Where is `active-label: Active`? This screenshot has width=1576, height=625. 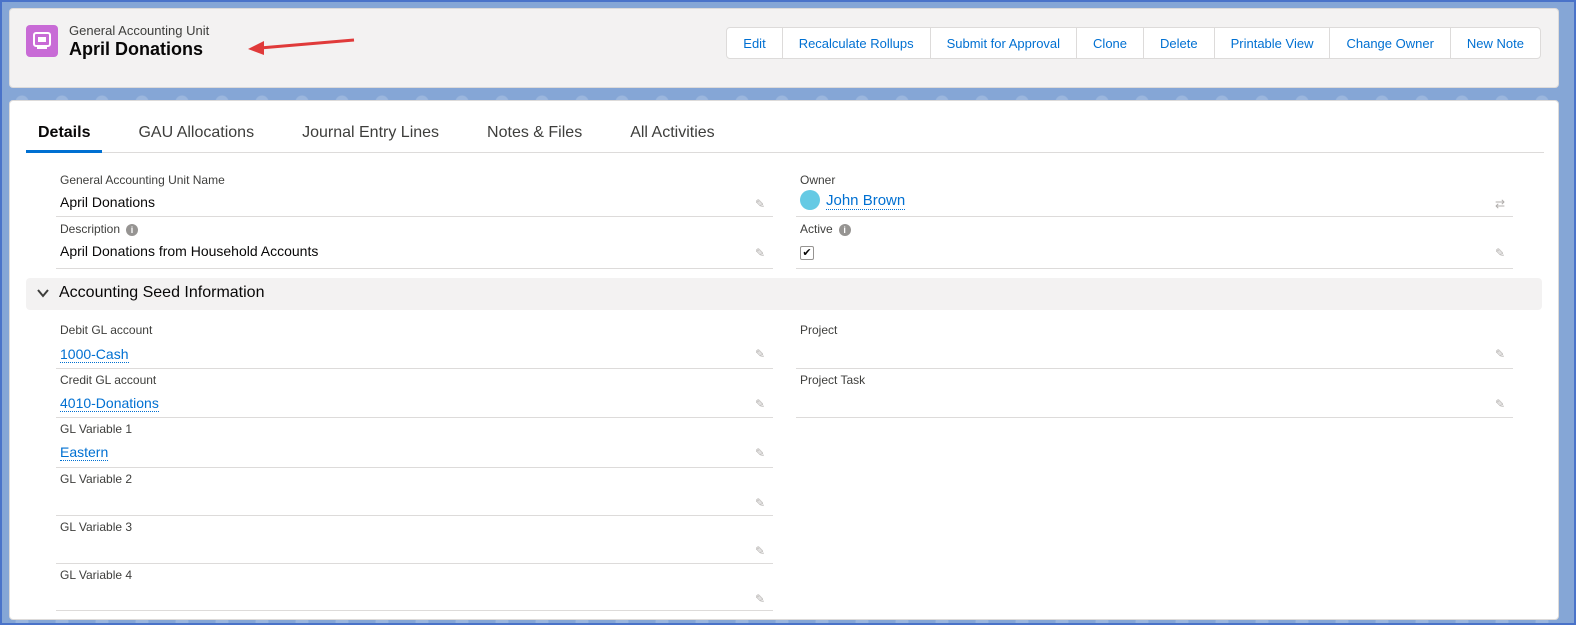 active-label: Active is located at coordinates (816, 229).